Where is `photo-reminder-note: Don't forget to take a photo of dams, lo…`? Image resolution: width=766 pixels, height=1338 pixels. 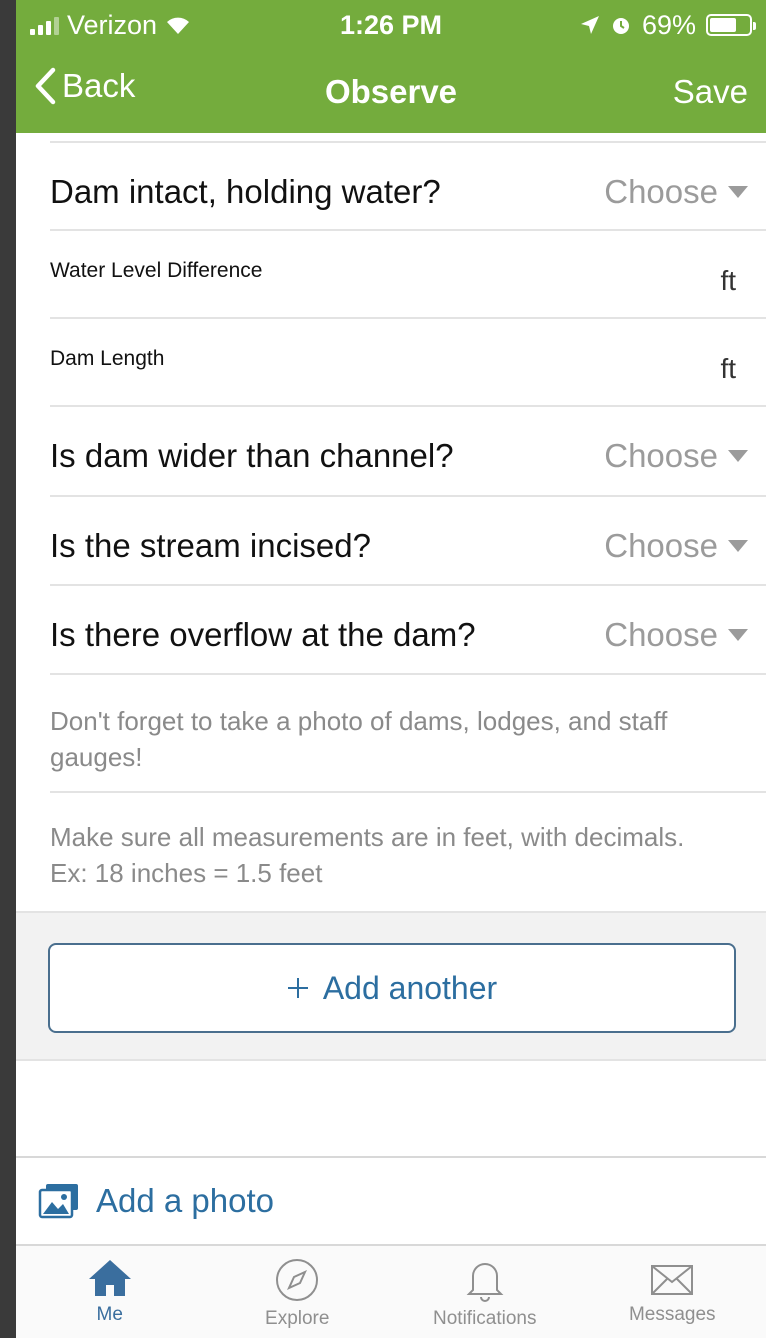 photo-reminder-note: Don't forget to take a photo of dams, lo… is located at coordinates (359, 739).